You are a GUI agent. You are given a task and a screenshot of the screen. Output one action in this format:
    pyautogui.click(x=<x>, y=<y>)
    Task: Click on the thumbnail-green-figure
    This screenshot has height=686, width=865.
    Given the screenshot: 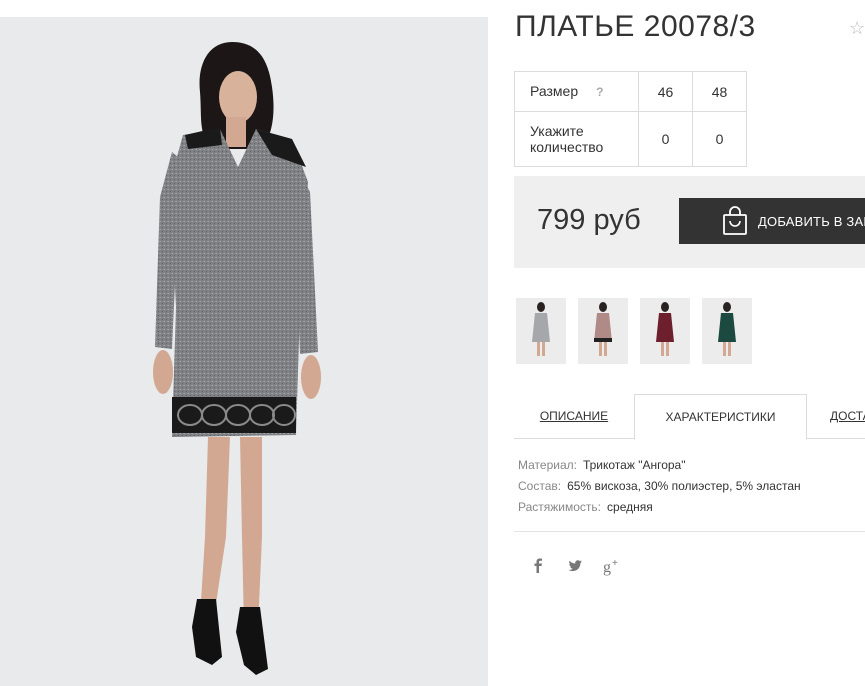 What is the action you would take?
    pyautogui.click(x=727, y=329)
    